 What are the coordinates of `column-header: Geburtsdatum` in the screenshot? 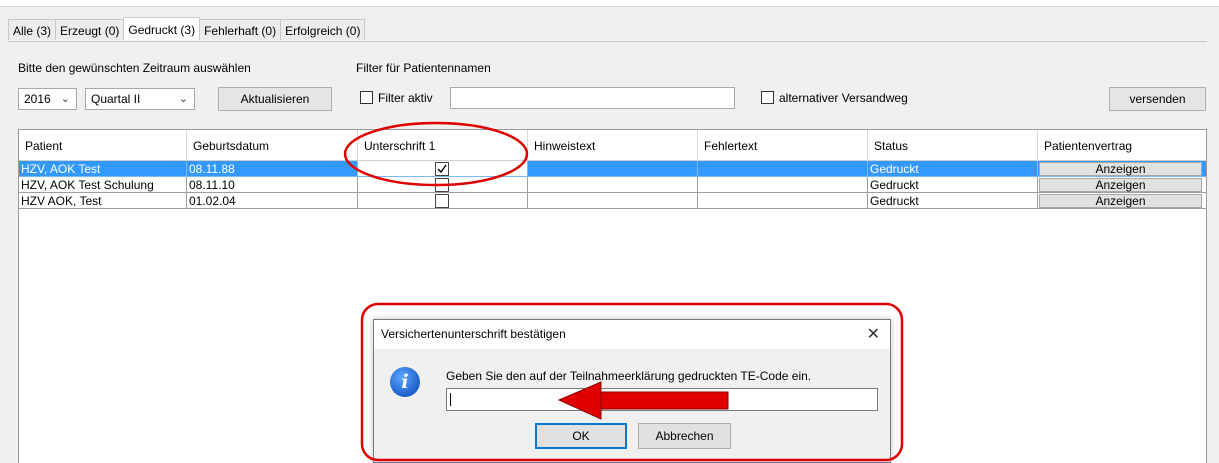 It's located at (272, 145).